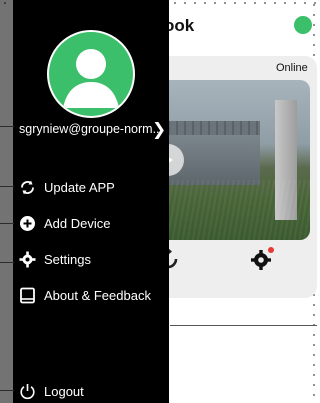 Image resolution: width=320 pixels, height=403 pixels. Describe the element at coordinates (67, 259) in the screenshot. I see `menu-item-label: Settings` at that location.